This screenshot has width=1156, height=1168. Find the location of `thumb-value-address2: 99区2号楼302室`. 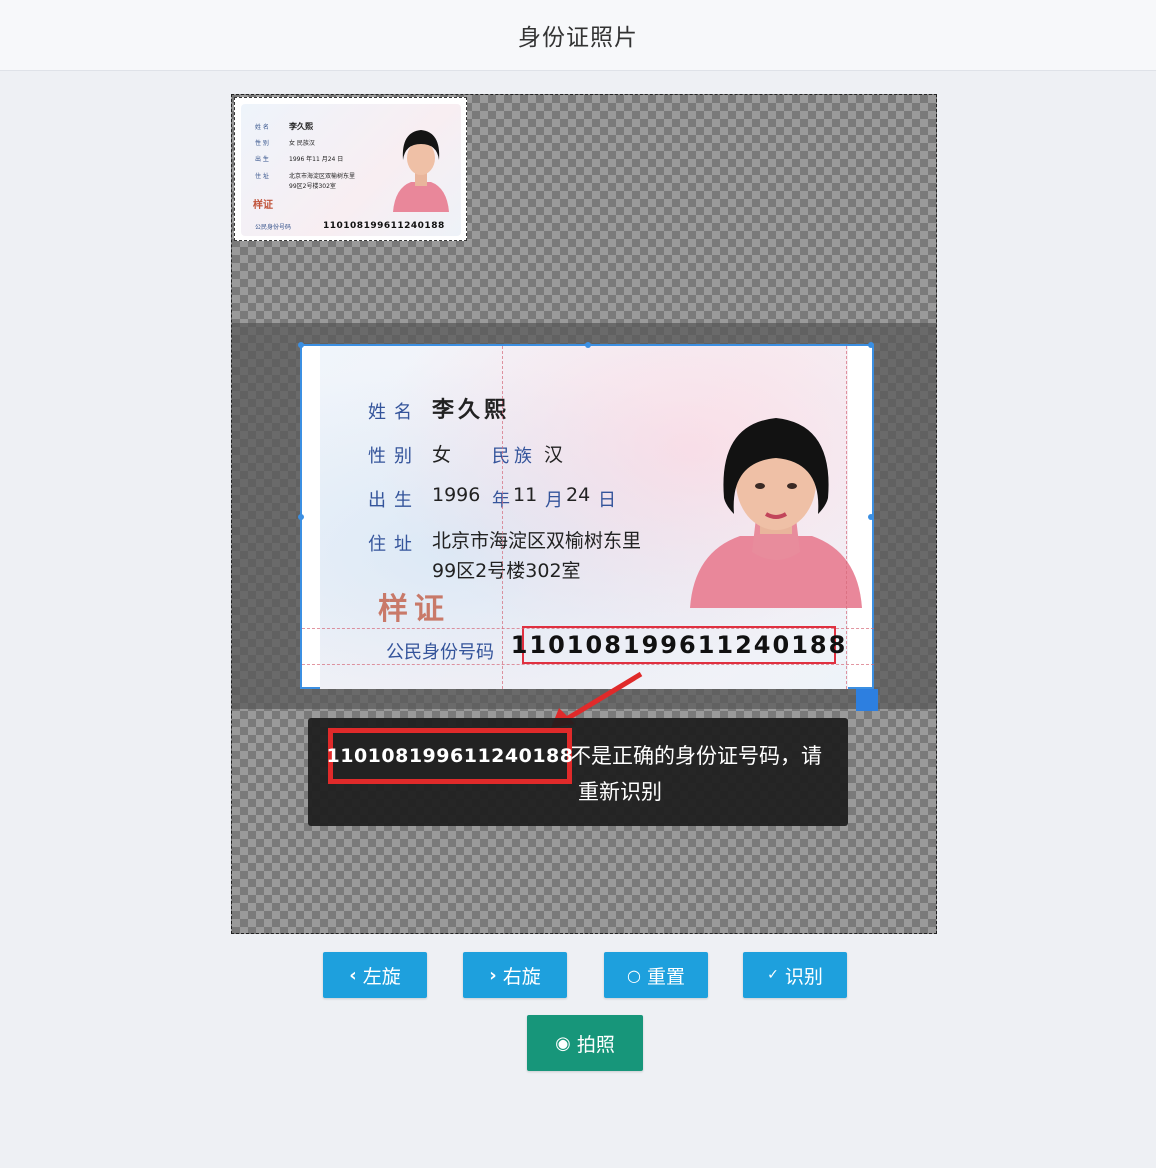

thumb-value-address2: 99区2号楼302室 is located at coordinates (312, 186).